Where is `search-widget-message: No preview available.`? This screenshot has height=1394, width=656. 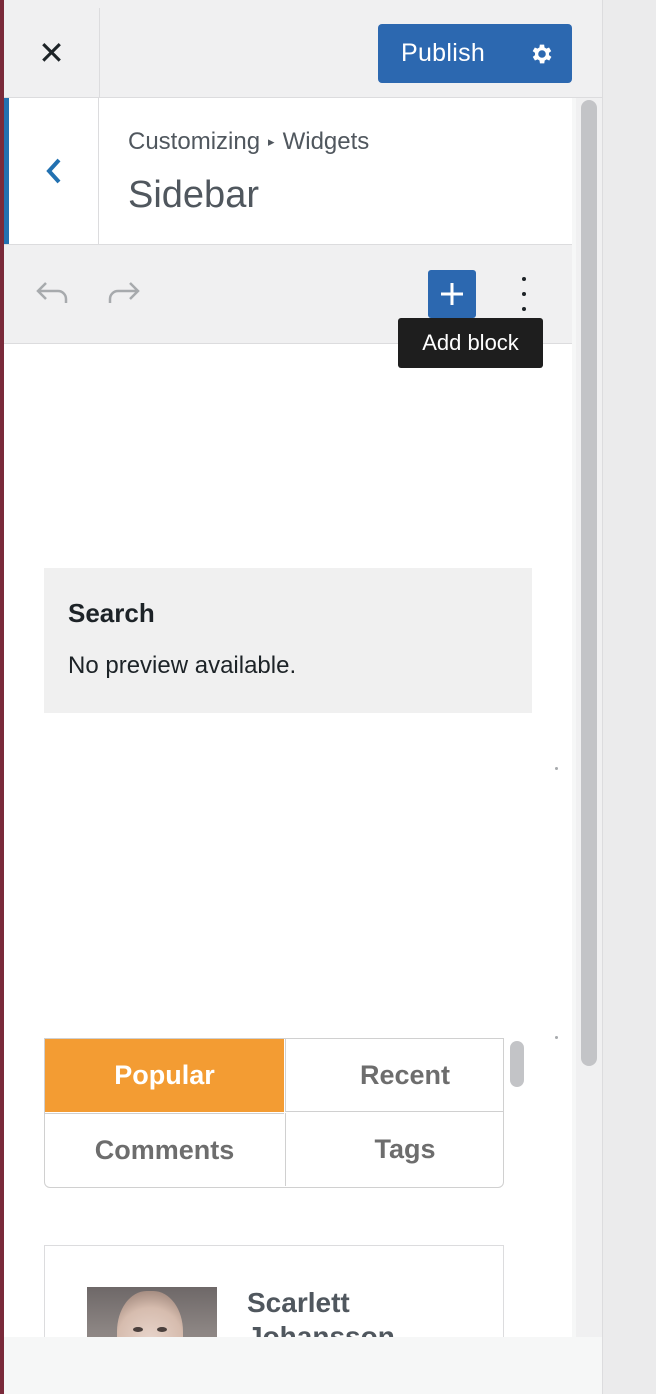 search-widget-message: No preview available. is located at coordinates (182, 665).